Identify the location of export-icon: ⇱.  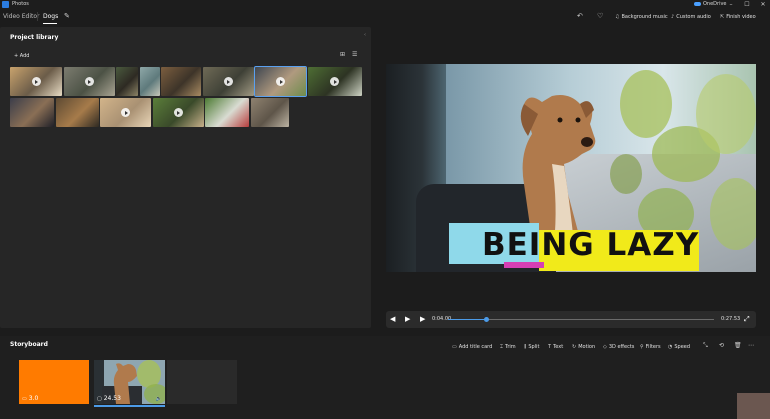
(722, 17).